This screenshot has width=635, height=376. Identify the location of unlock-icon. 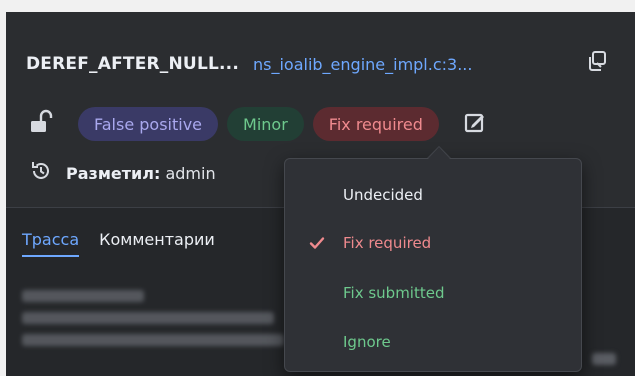
(41, 124).